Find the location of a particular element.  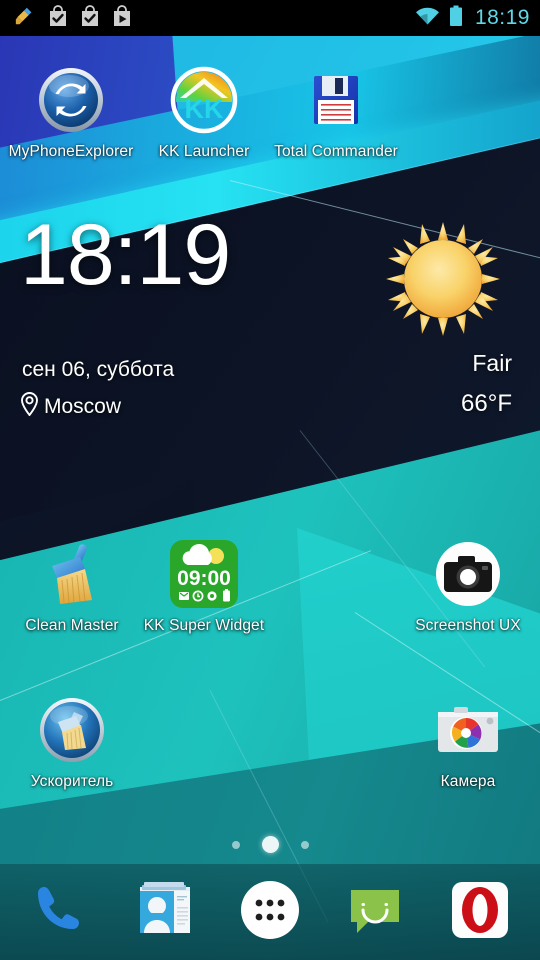

app-label: KK Launcher is located at coordinates (204, 151).